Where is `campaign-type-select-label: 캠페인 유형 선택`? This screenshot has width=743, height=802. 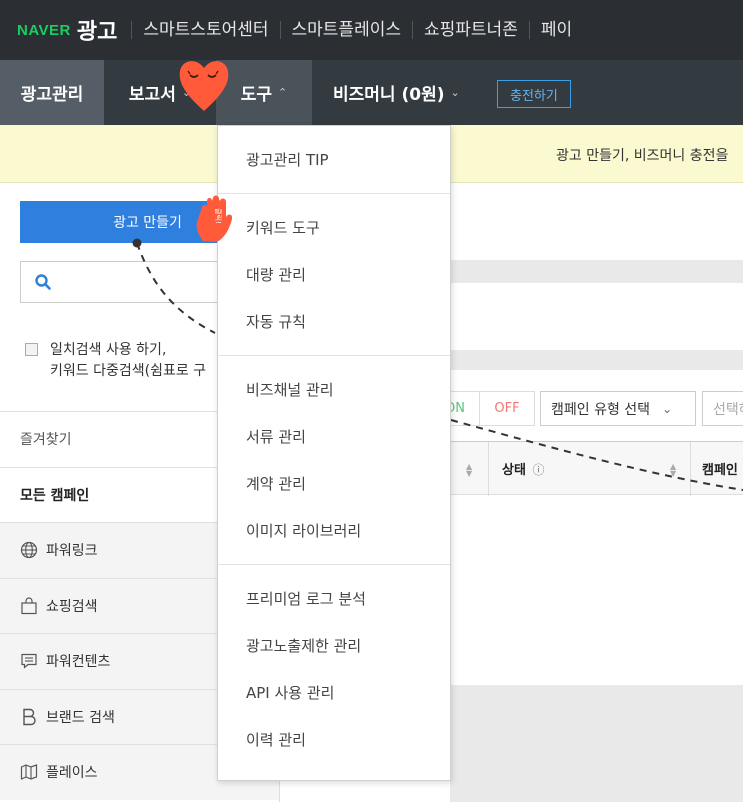
campaign-type-select-label: 캠페인 유형 선택 is located at coordinates (601, 409).